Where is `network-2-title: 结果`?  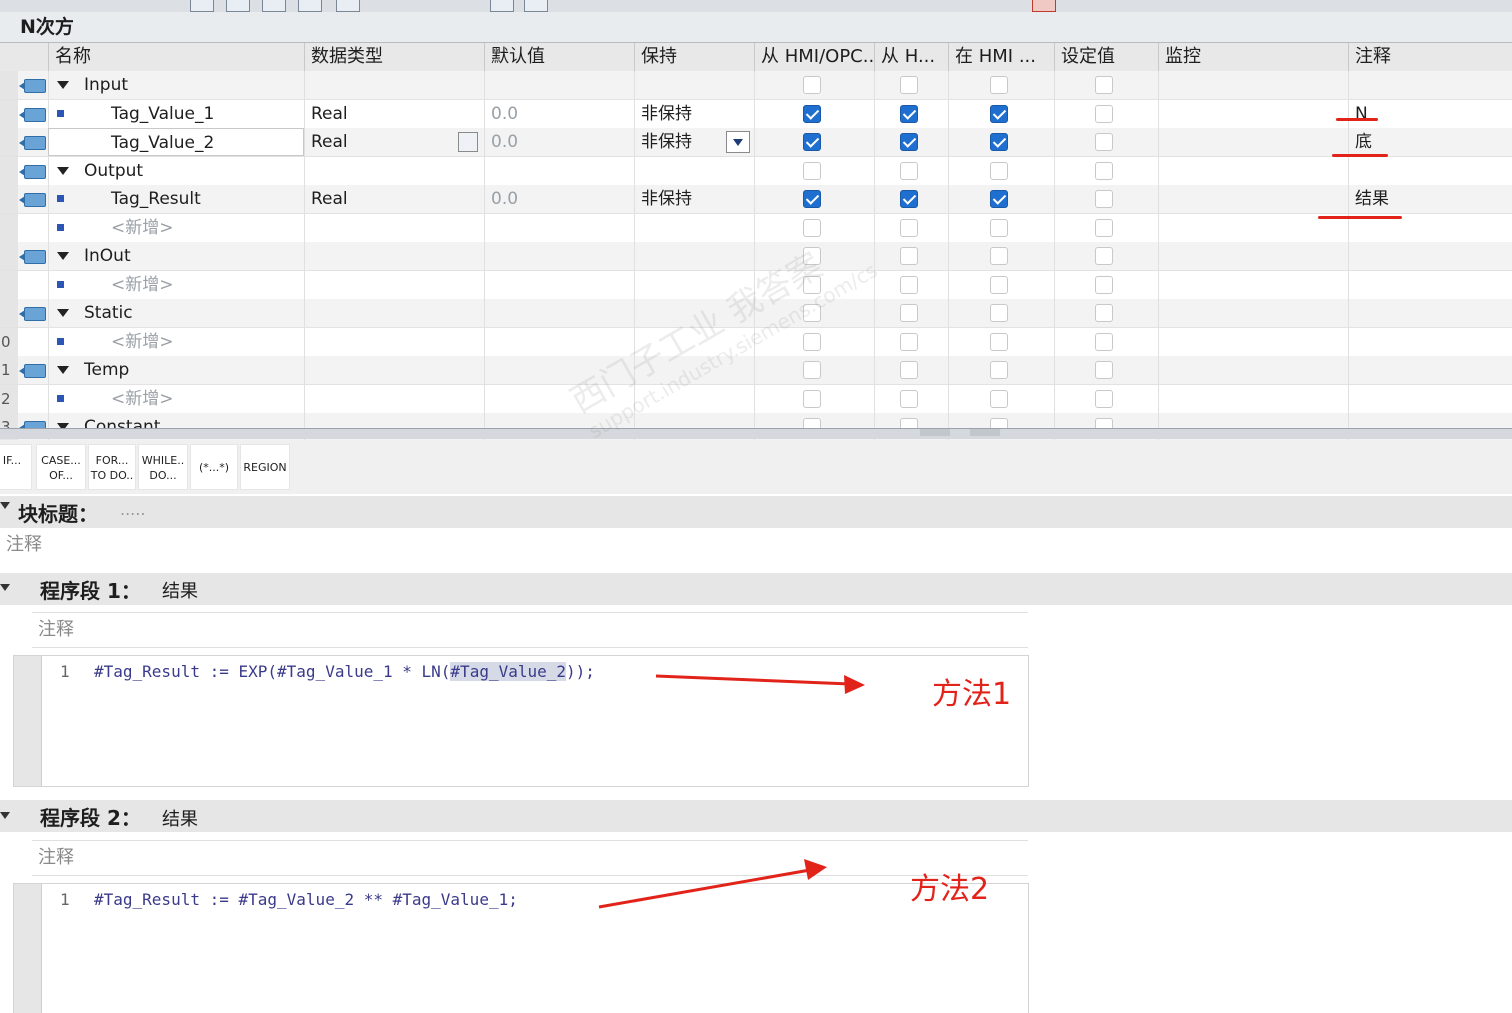
network-2-title: 结果 is located at coordinates (180, 818).